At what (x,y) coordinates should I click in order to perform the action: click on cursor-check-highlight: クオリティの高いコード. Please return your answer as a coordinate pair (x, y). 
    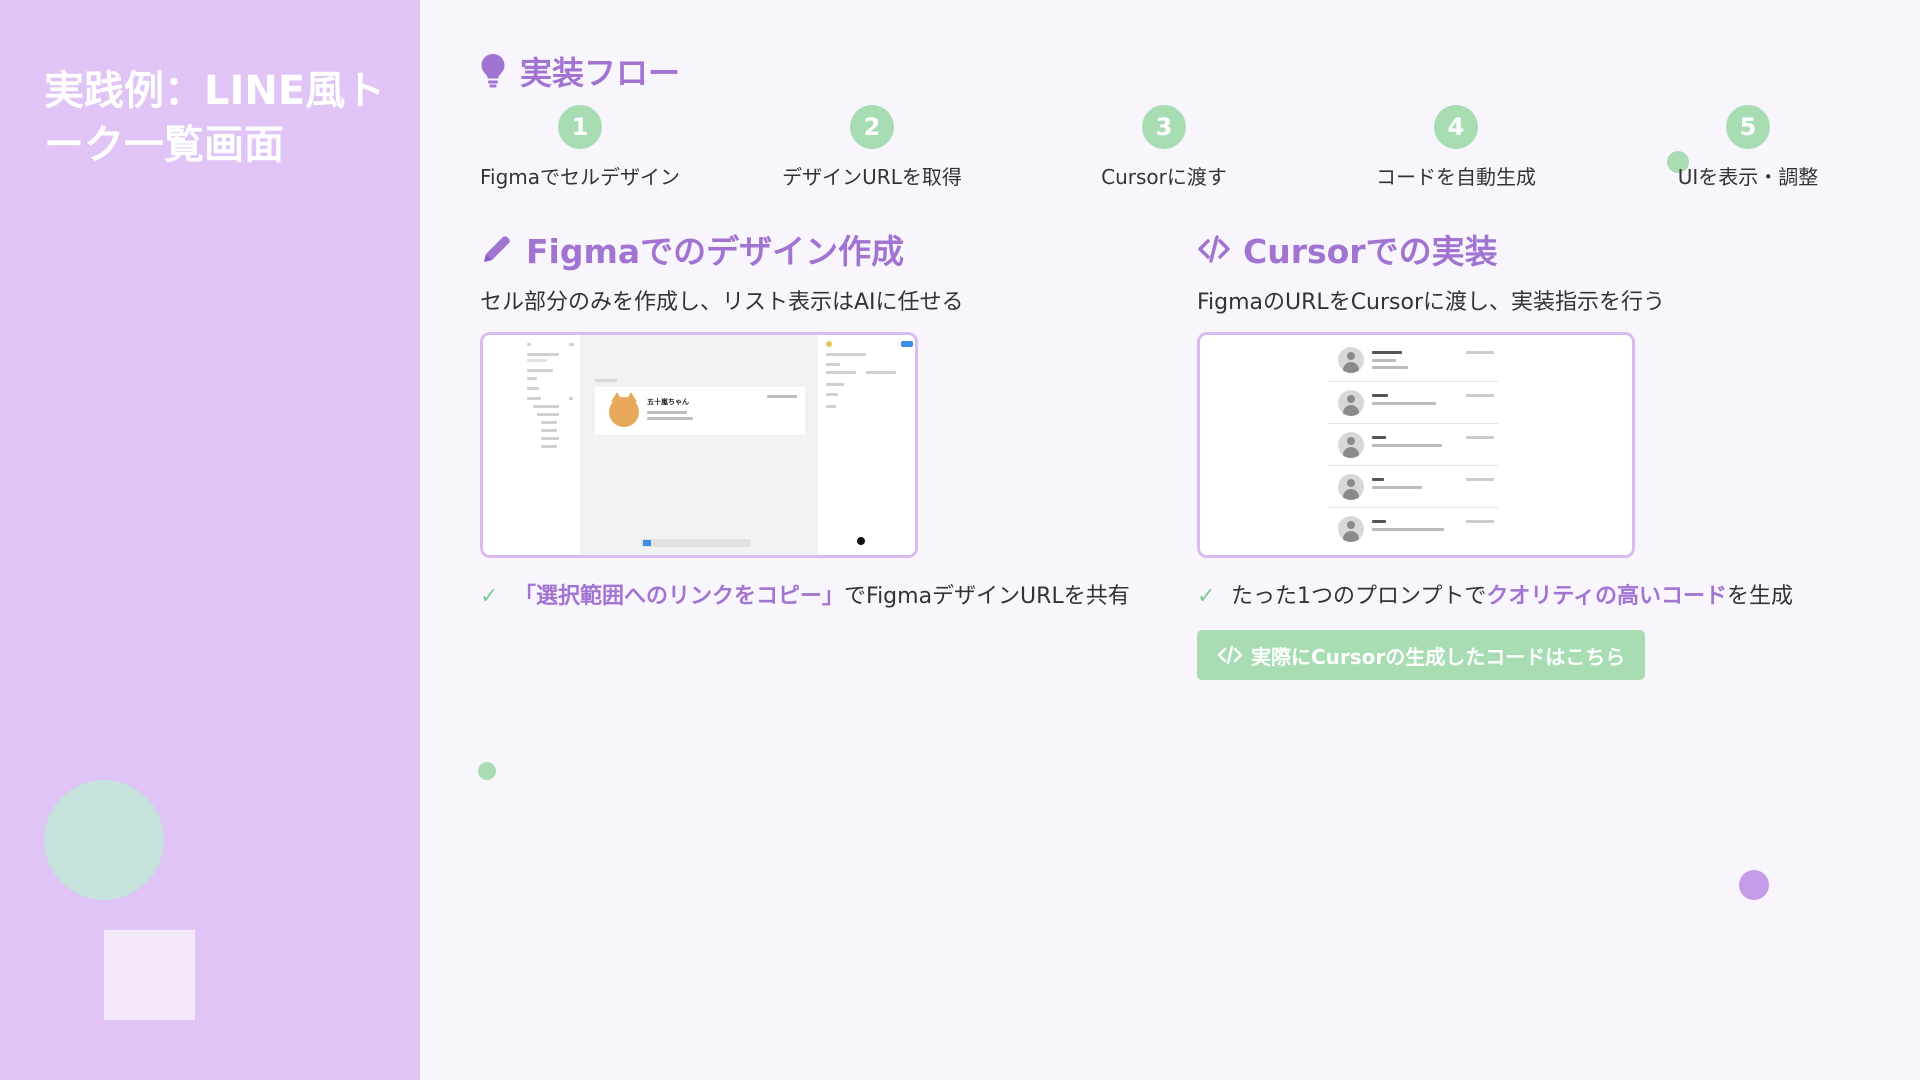
    Looking at the image, I should click on (1607, 596).